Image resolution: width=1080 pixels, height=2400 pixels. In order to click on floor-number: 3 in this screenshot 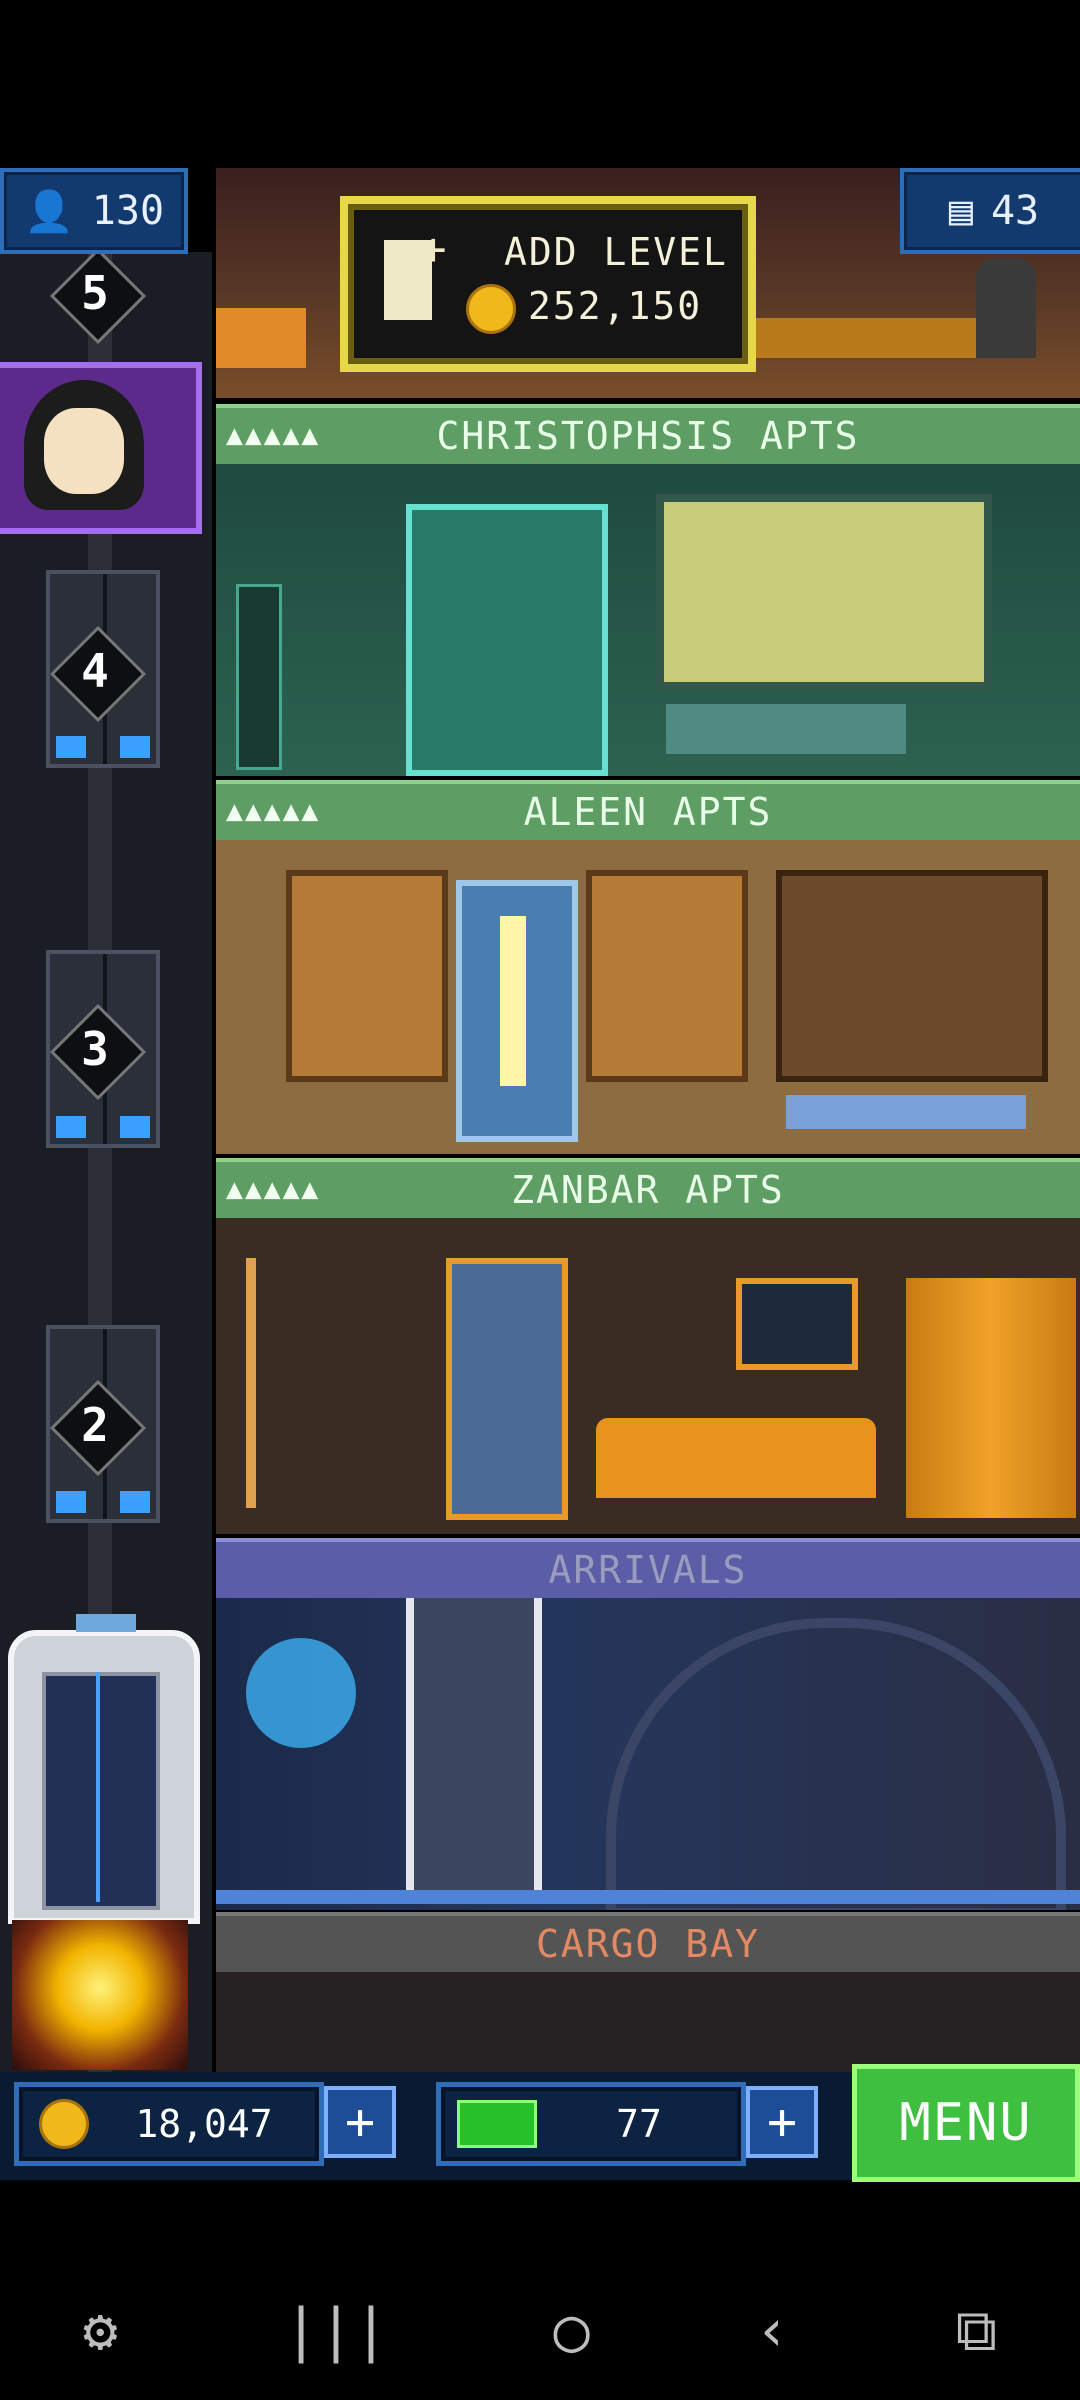, I will do `click(95, 1049)`.